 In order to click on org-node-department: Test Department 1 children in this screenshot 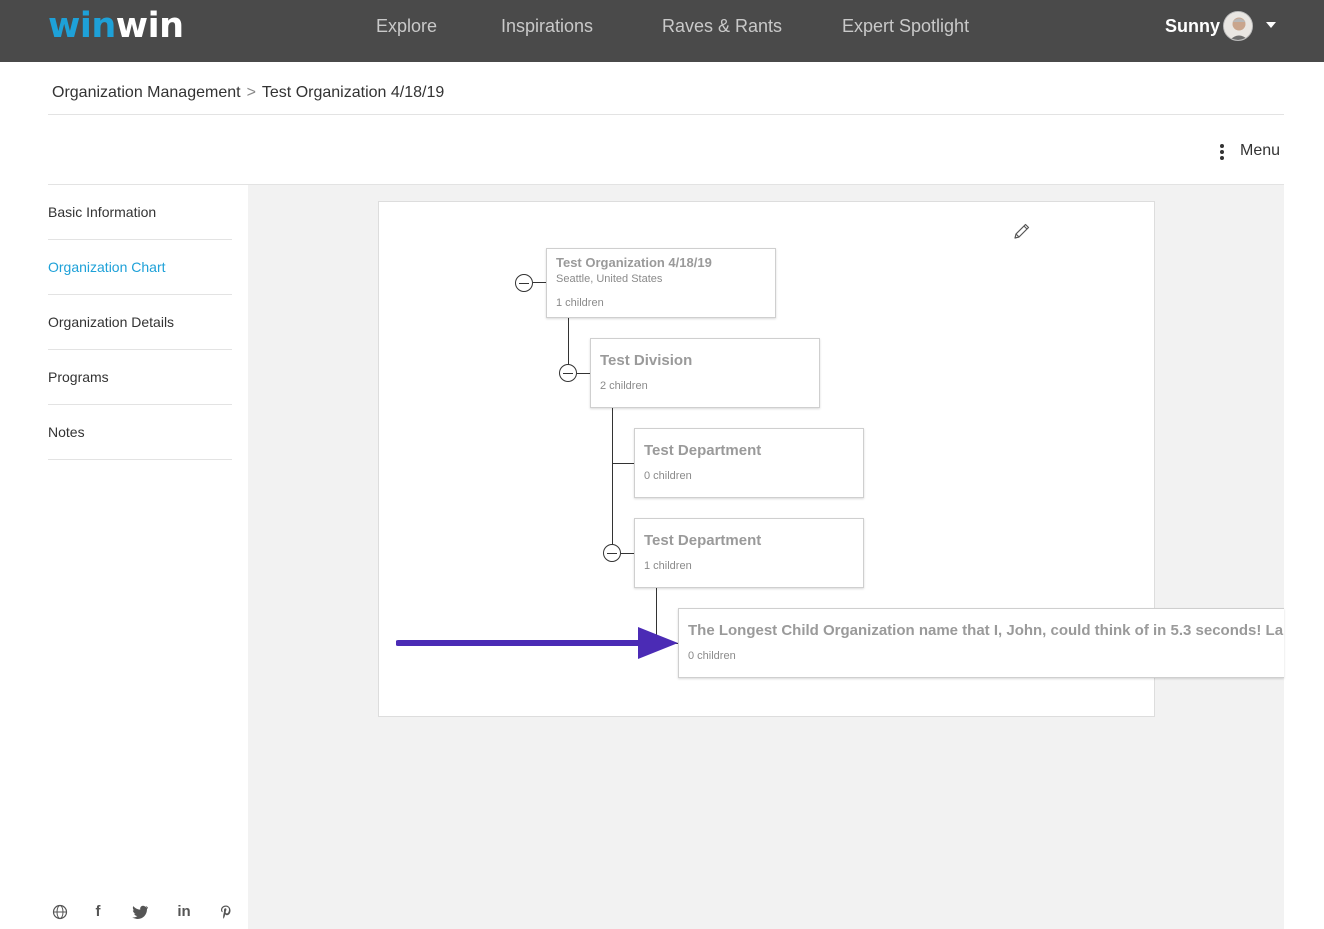, I will do `click(749, 553)`.